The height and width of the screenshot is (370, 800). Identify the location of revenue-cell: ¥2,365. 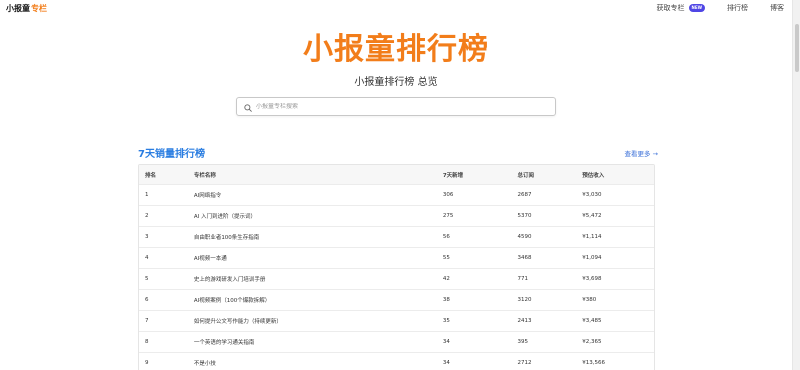
(592, 342).